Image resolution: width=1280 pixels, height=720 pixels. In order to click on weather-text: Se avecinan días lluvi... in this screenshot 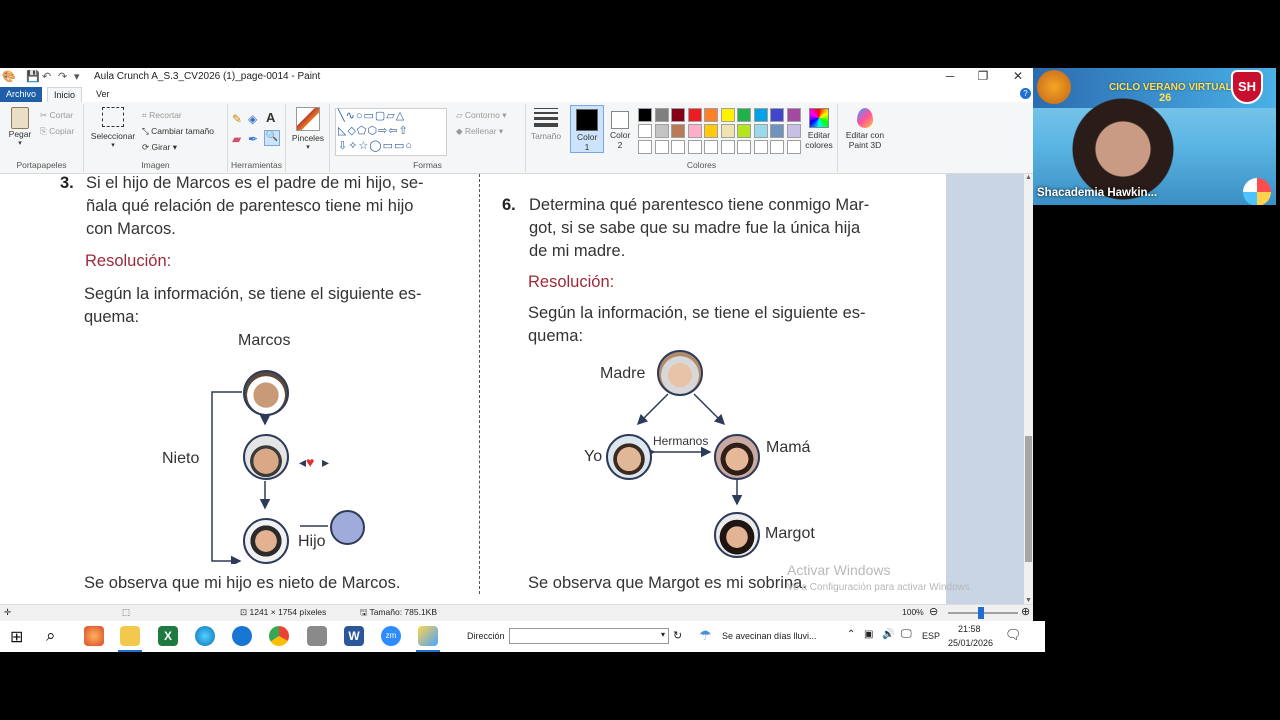, I will do `click(769, 636)`.